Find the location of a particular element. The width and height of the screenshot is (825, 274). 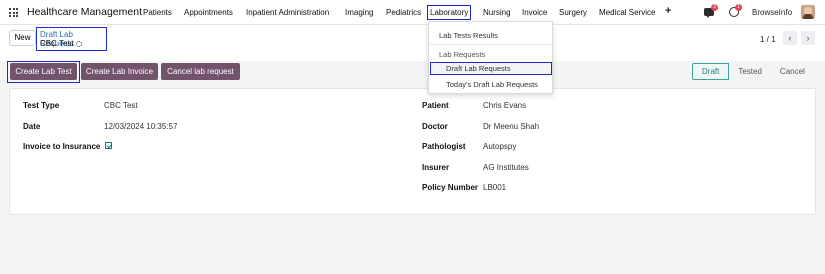

apps-grid-icon is located at coordinates (13, 12).